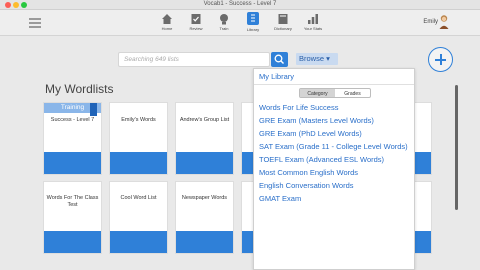 The height and width of the screenshot is (270, 480). I want to click on dictionary-icon, so click(283, 18).